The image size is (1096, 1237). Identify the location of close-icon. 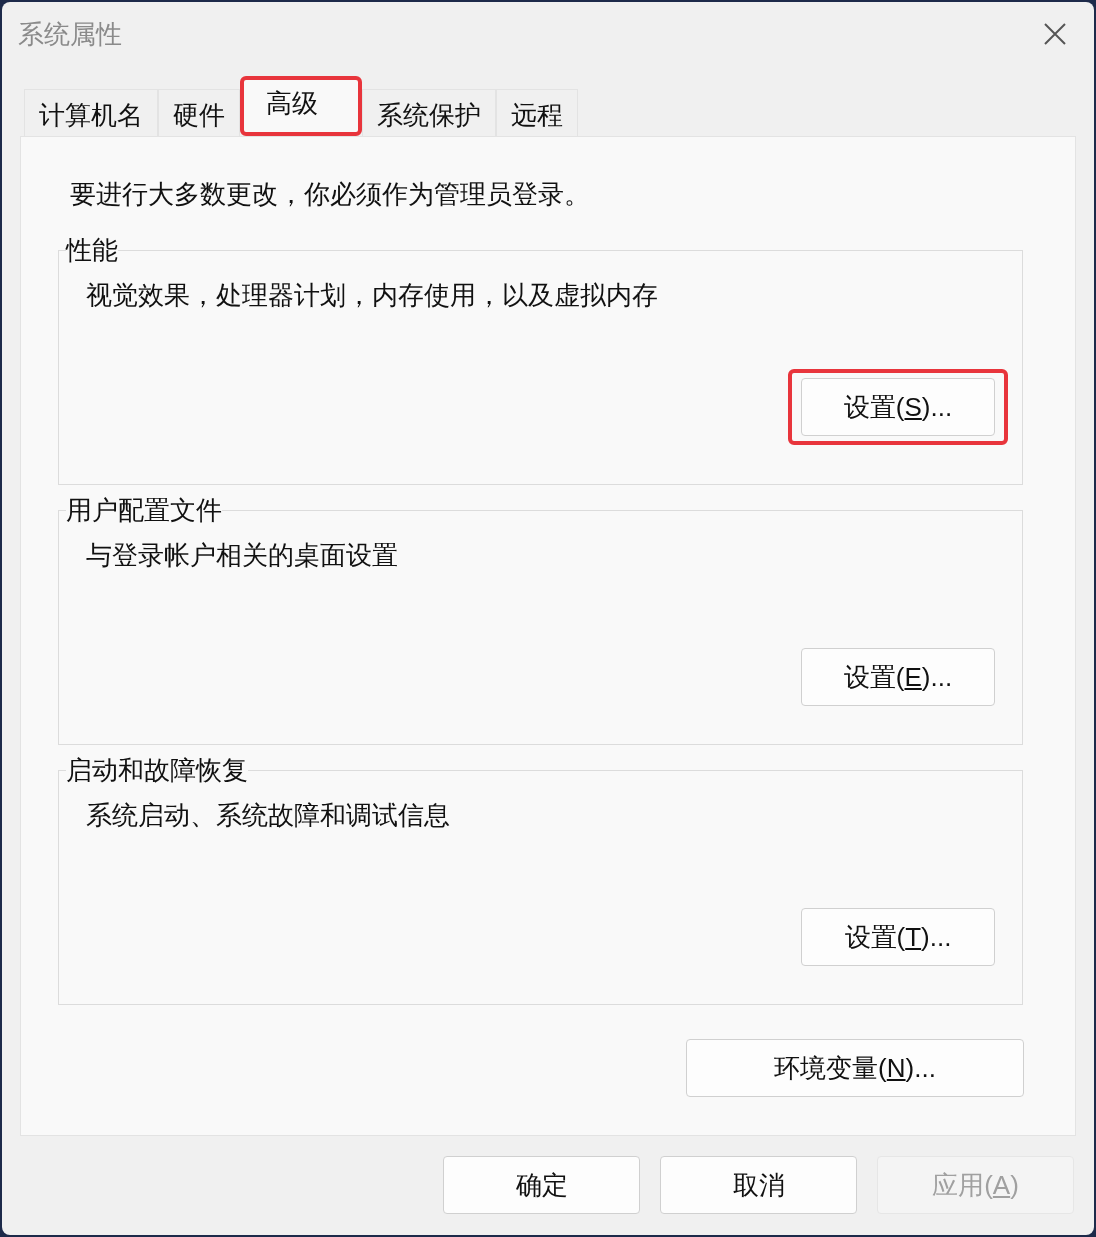
(1055, 34).